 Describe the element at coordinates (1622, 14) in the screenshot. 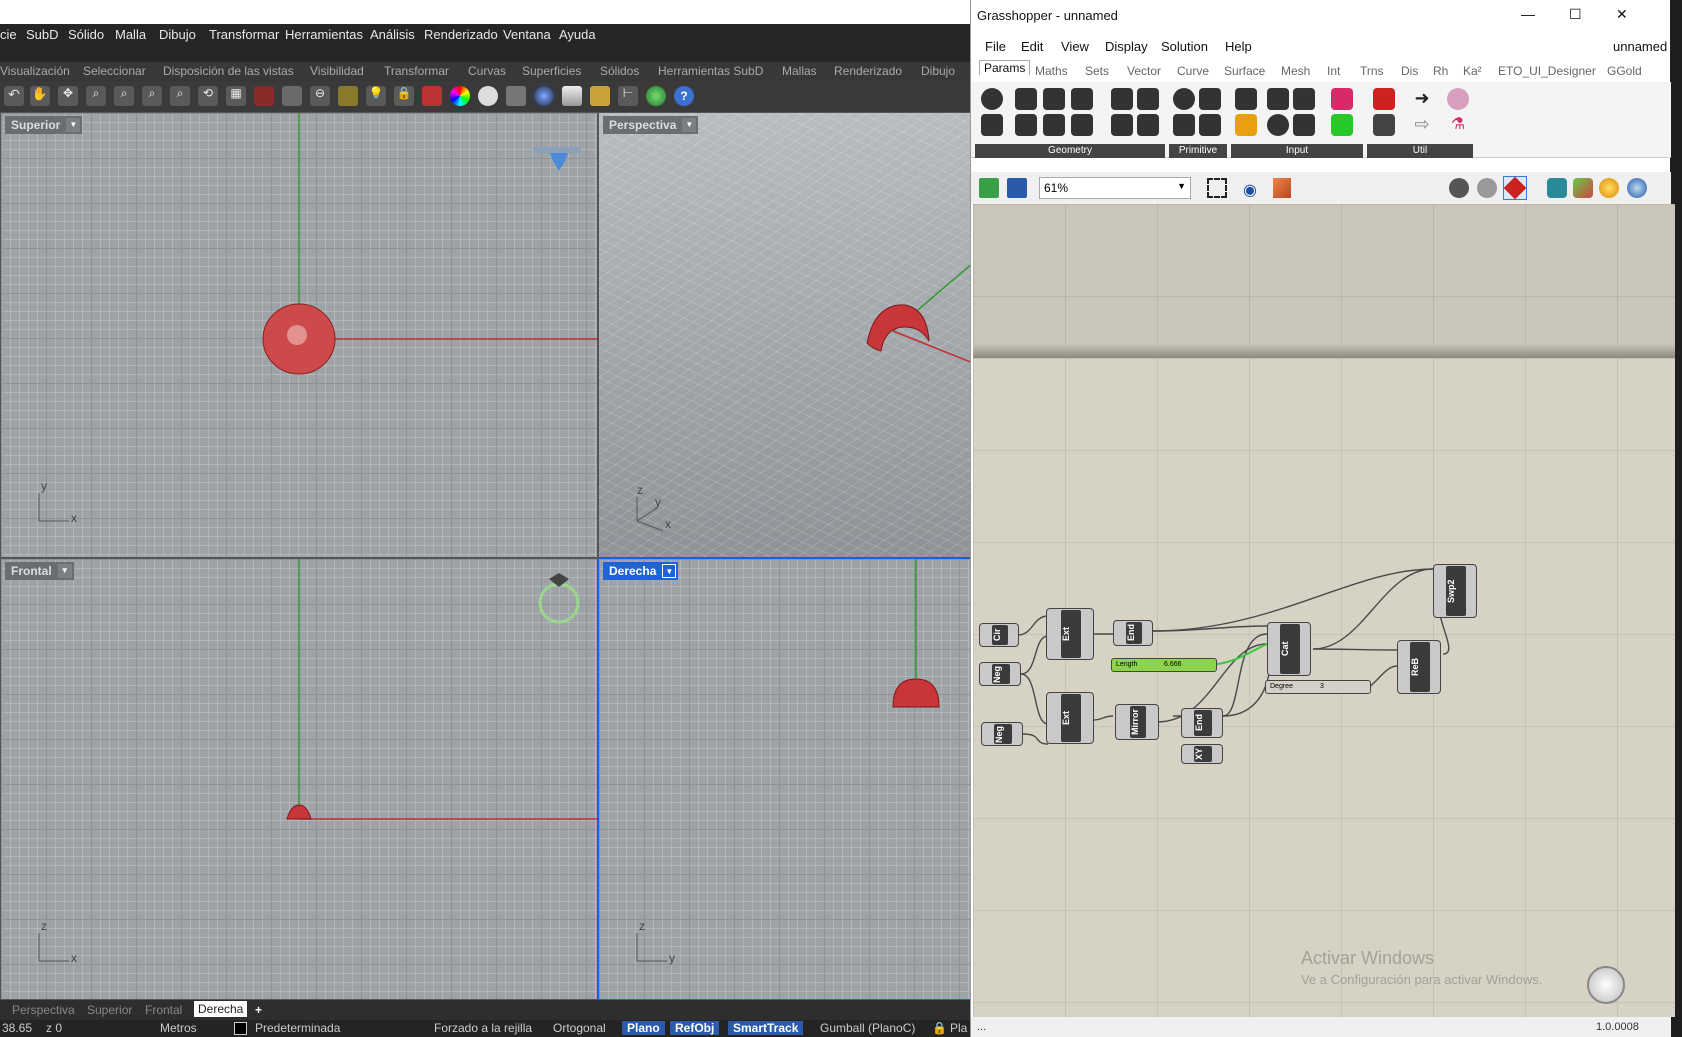

I see `close-icon: ✕` at that location.